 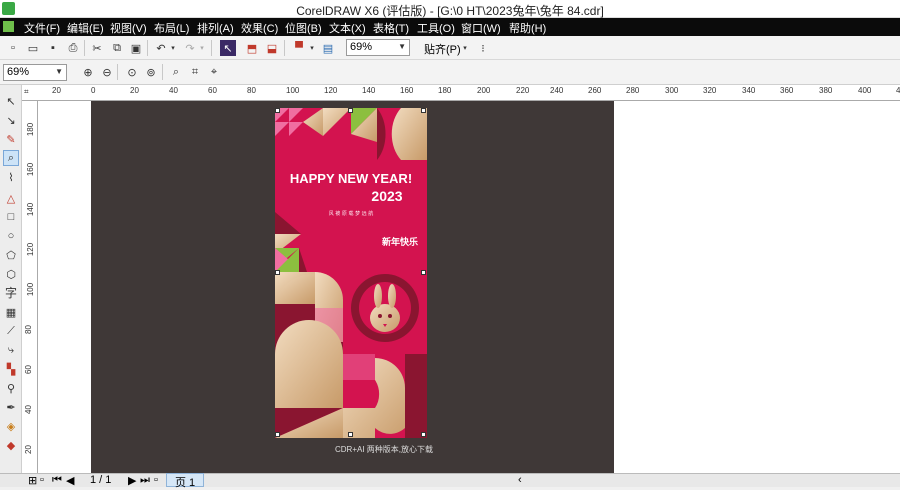 What do you see at coordinates (484, 90) in the screenshot?
I see `ruler-h-label: 200` at bounding box center [484, 90].